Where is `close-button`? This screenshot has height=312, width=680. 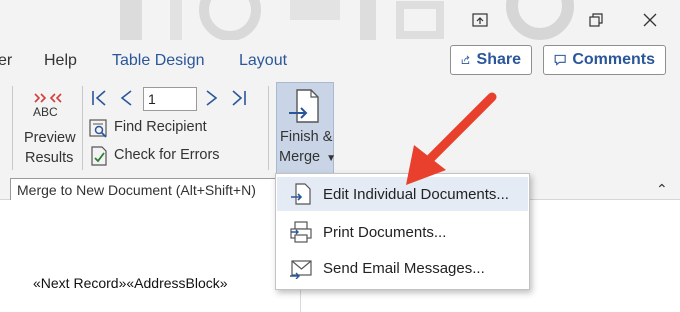
close-button is located at coordinates (650, 20).